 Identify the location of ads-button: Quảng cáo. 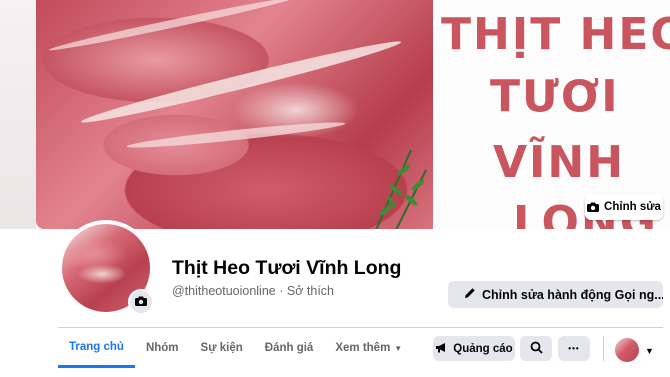
(474, 348).